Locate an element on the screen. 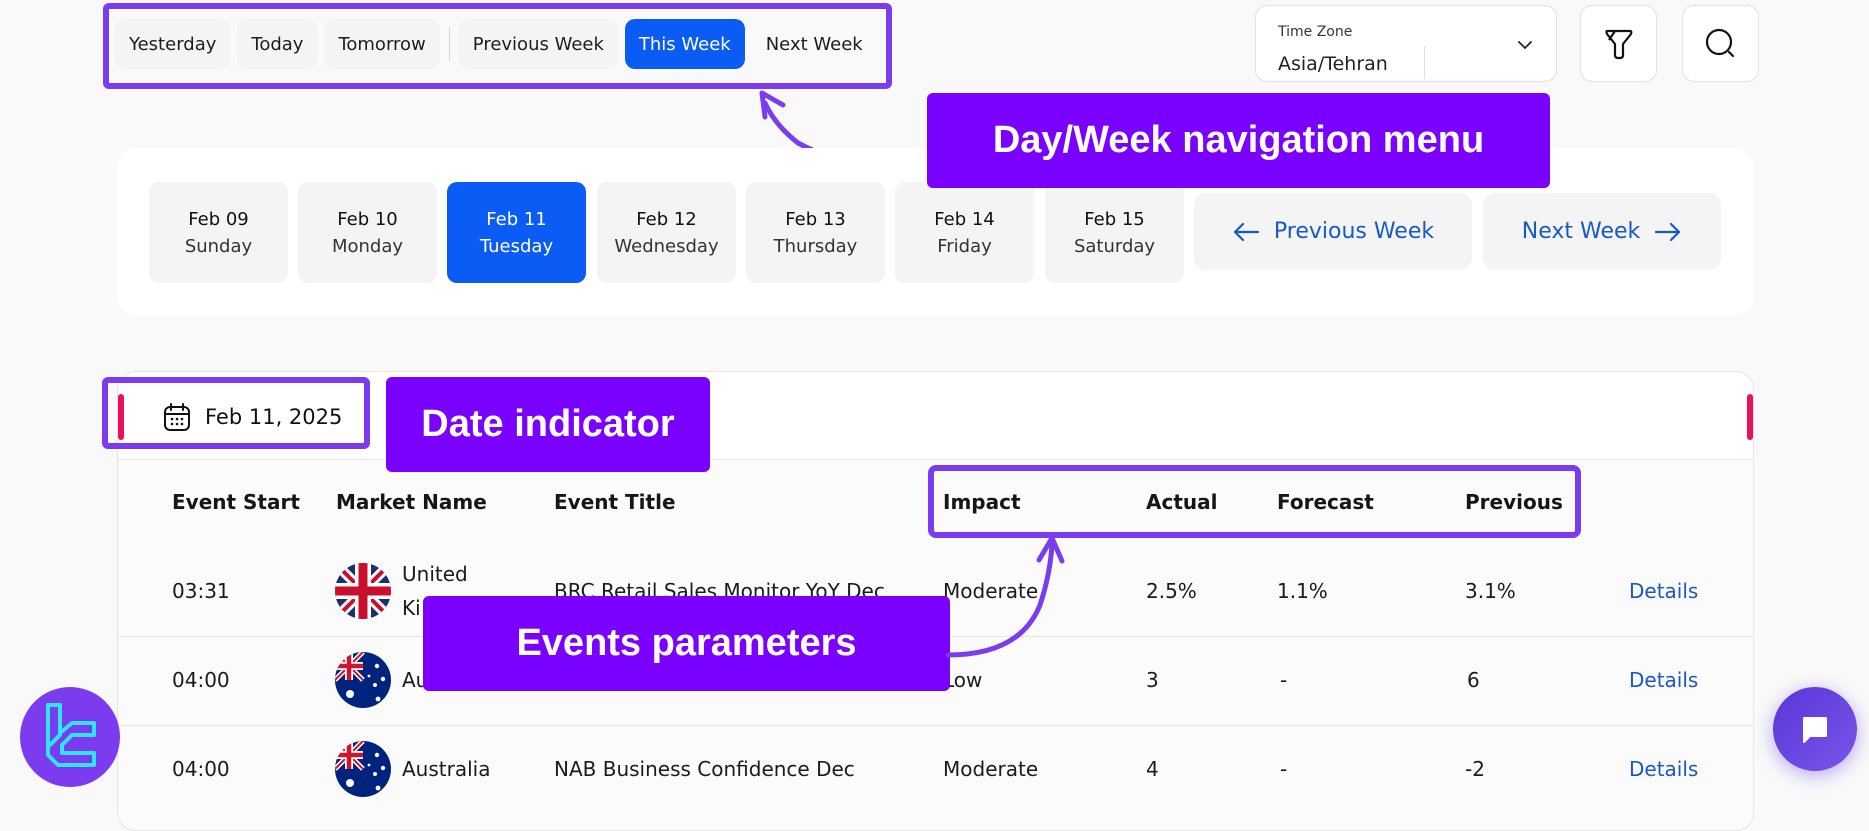 Image resolution: width=1869 pixels, height=831 pixels. panel-header: Feb 11, 2025 is located at coordinates (935, 416).